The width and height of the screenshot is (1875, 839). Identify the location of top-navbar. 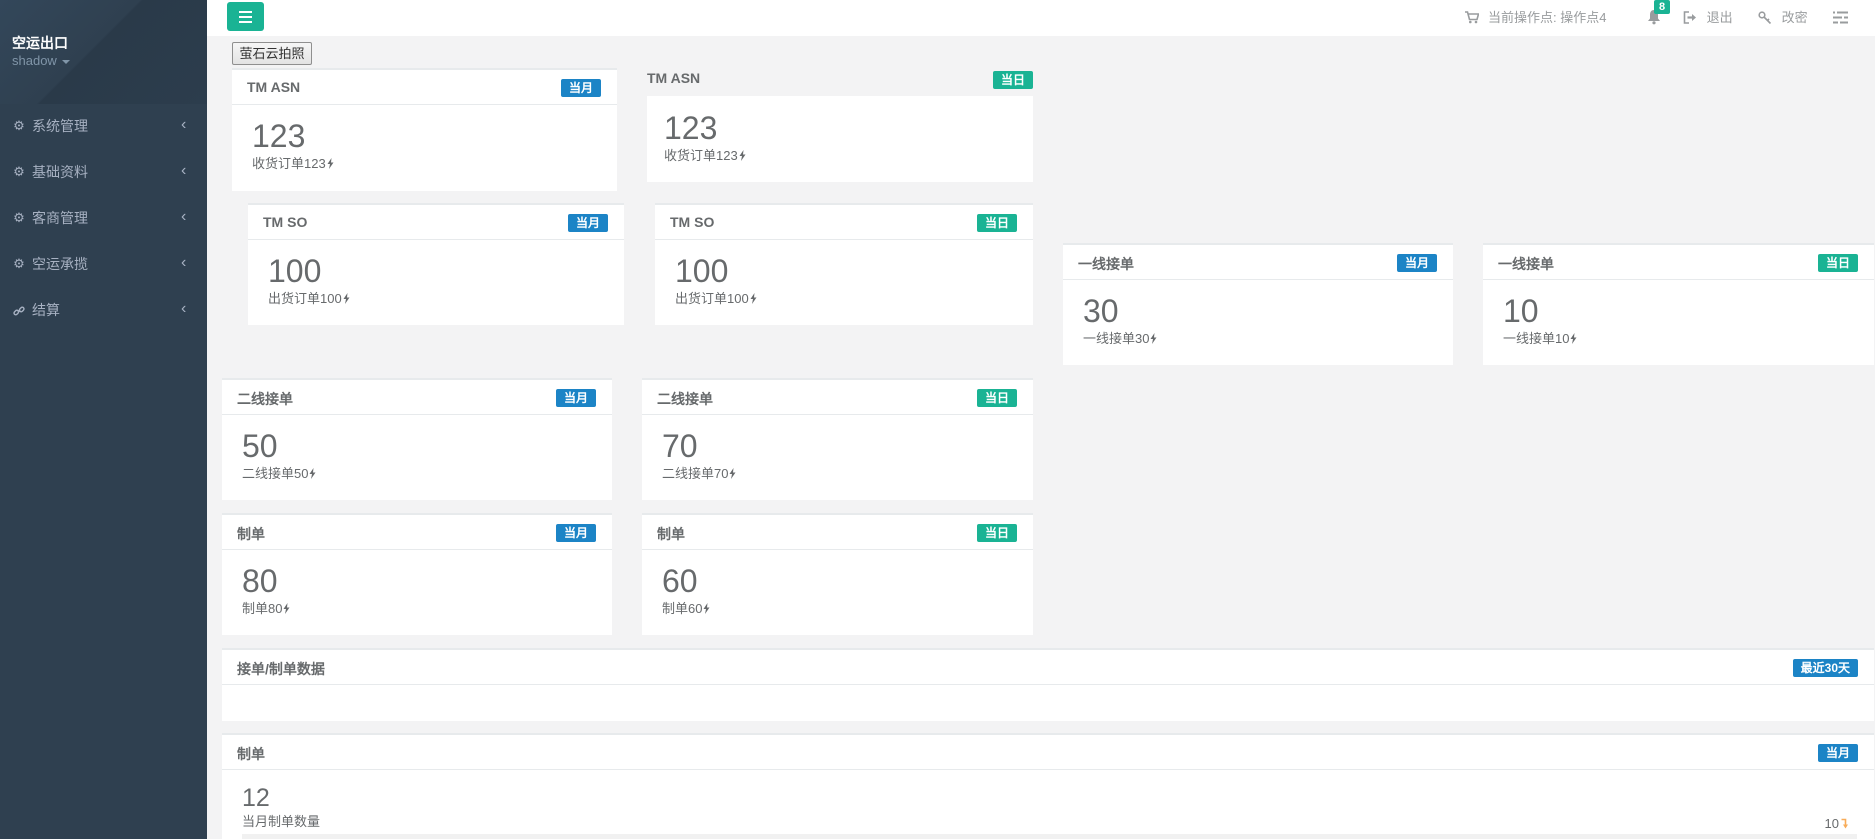
(1041, 18).